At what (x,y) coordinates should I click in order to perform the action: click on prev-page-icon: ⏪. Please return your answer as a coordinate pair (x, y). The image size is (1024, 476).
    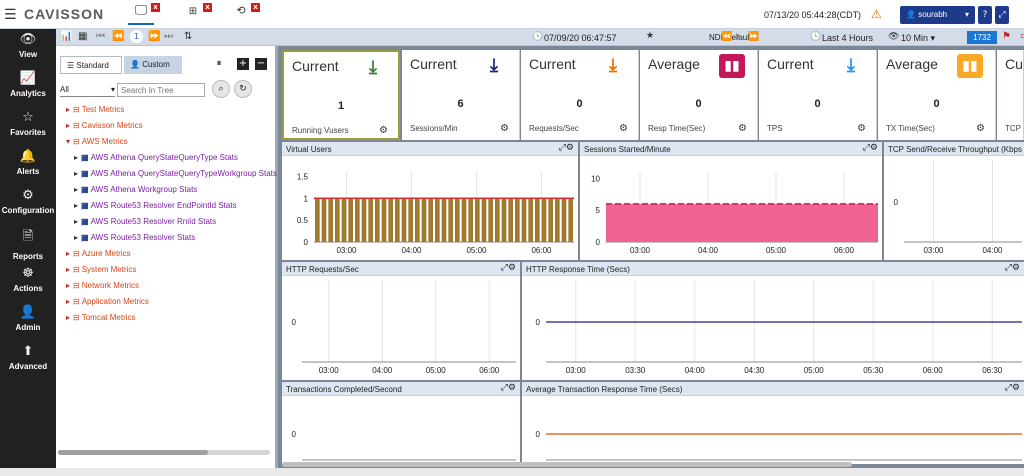
    Looking at the image, I should click on (118, 36).